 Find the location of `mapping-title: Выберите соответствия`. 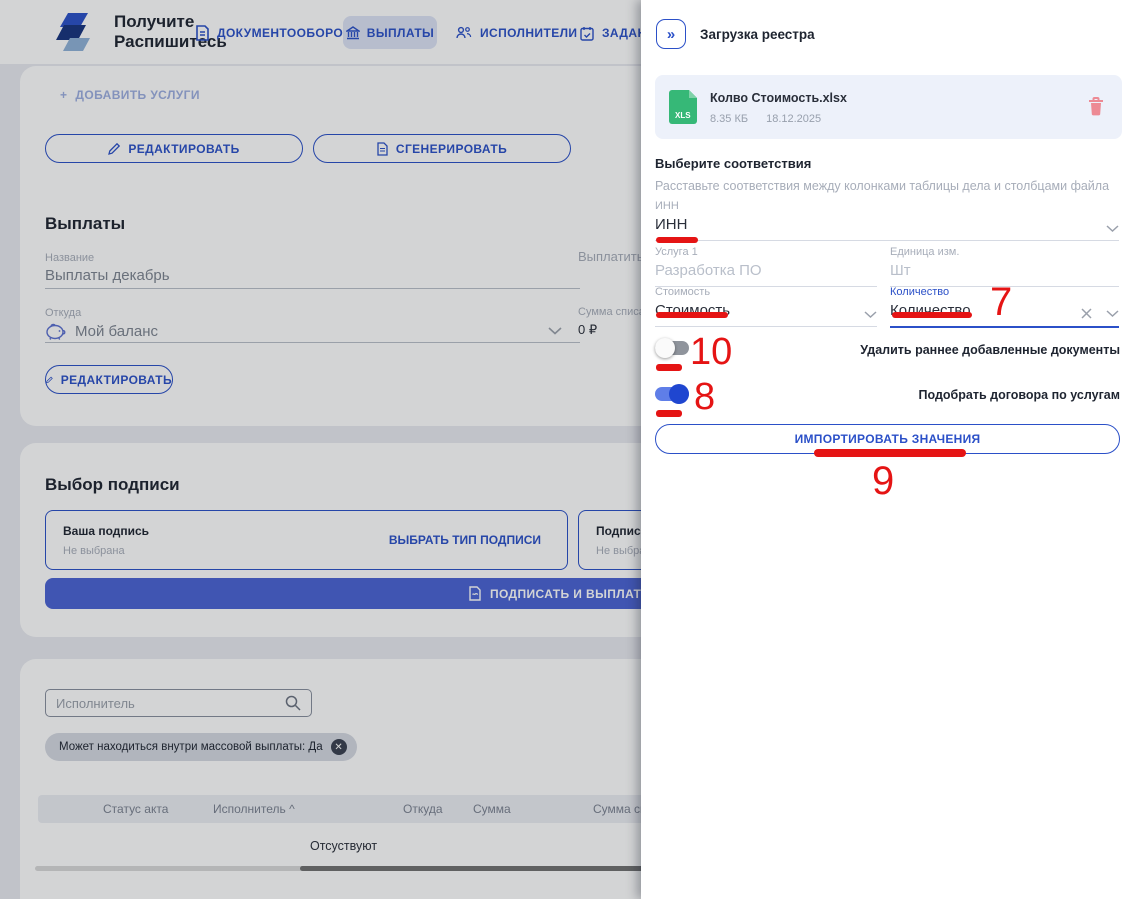

mapping-title: Выберите соответствия is located at coordinates (733, 163).